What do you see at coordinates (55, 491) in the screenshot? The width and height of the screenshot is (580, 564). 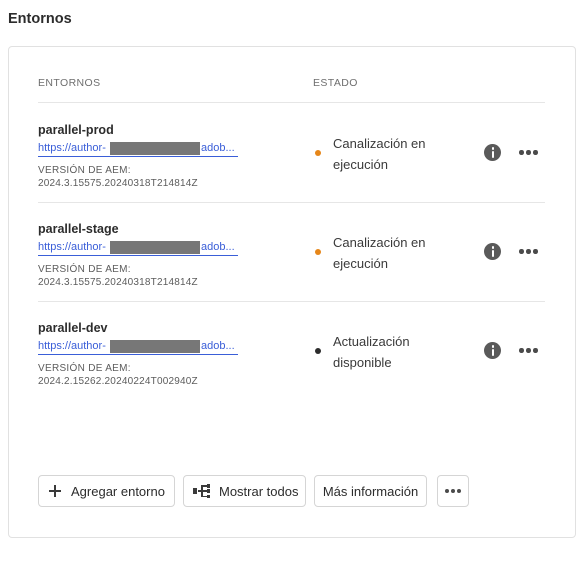 I see `plus-icon` at bounding box center [55, 491].